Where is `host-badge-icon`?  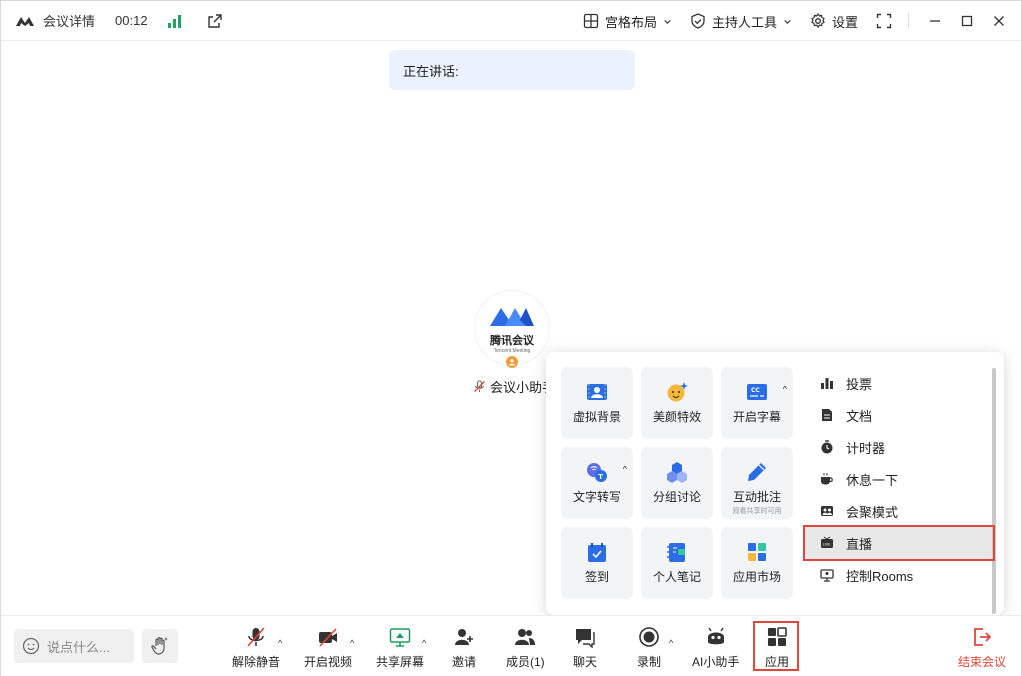
host-badge-icon is located at coordinates (512, 362).